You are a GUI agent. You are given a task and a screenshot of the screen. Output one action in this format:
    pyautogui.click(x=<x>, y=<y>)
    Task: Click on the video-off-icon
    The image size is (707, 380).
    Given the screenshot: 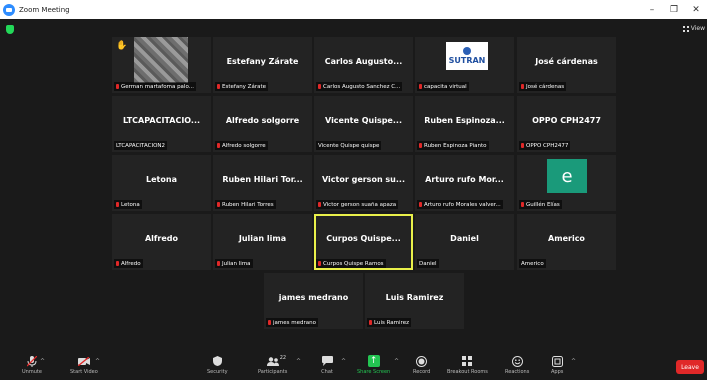 What is the action you would take?
    pyautogui.click(x=83, y=361)
    